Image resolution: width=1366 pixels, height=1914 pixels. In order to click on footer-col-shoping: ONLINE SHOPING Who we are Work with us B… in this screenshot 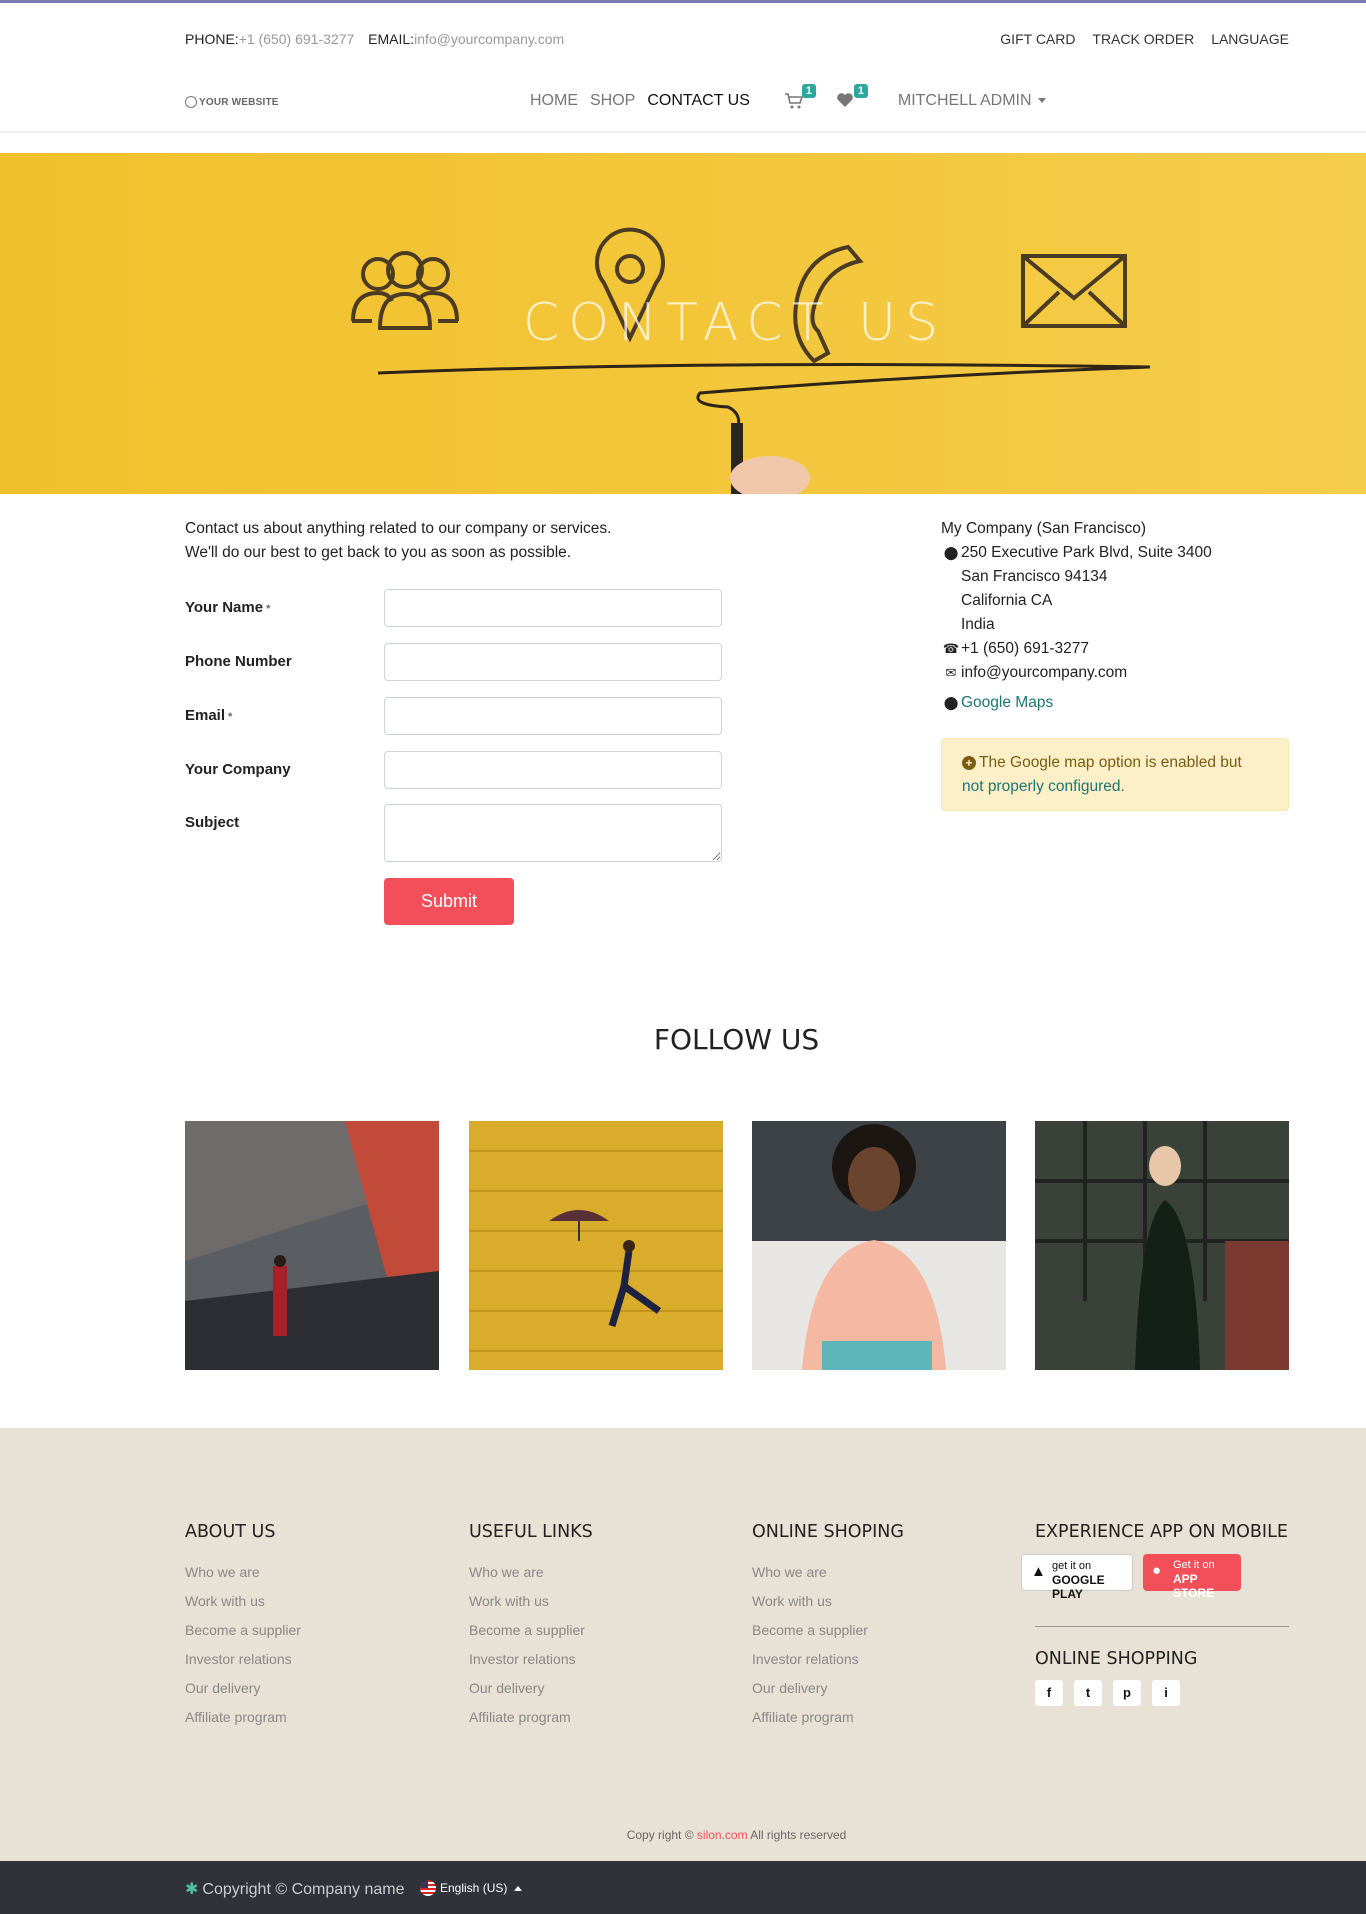, I will do `click(877, 1630)`.